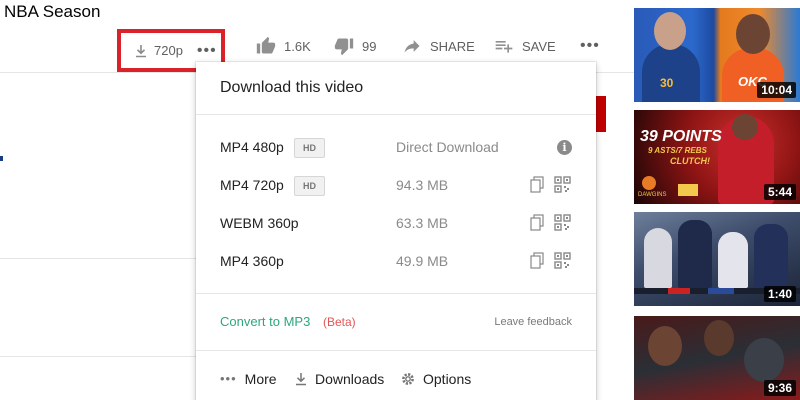 The width and height of the screenshot is (800, 400). What do you see at coordinates (447, 147) in the screenshot?
I see `direct-download-link: Direct Download` at bounding box center [447, 147].